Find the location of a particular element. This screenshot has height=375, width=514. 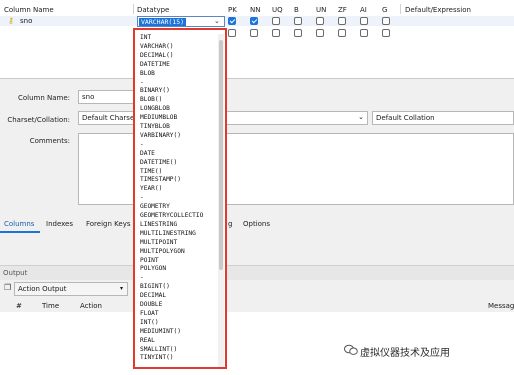

output-col-time: Time is located at coordinates (51, 306).